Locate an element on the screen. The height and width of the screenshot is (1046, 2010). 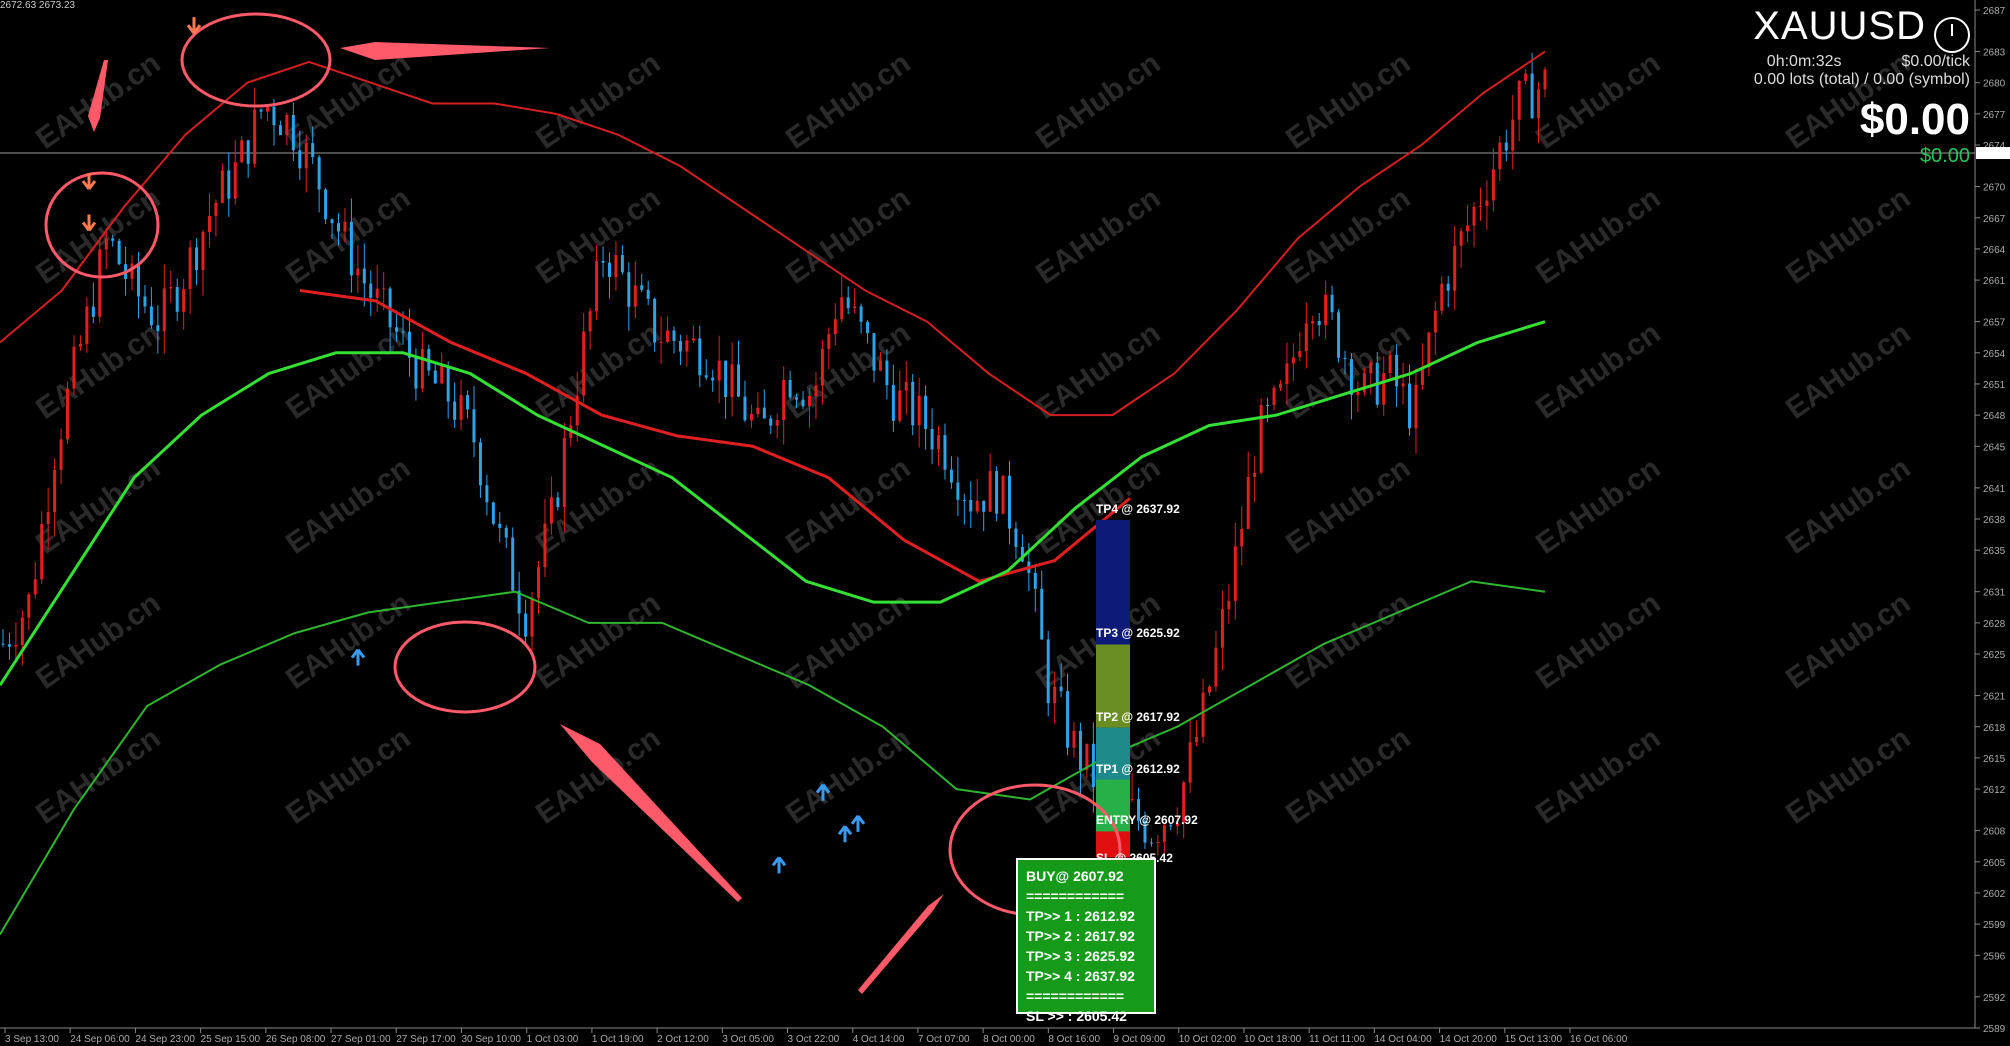
tp3-label: TP3 @ 2625.92 is located at coordinates (1138, 633).